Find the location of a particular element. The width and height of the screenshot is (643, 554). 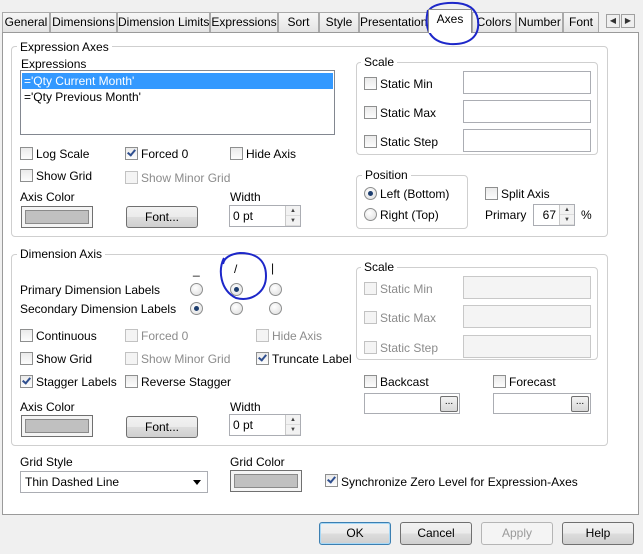

secondary-labels-horizontal-radio is located at coordinates (196, 308).